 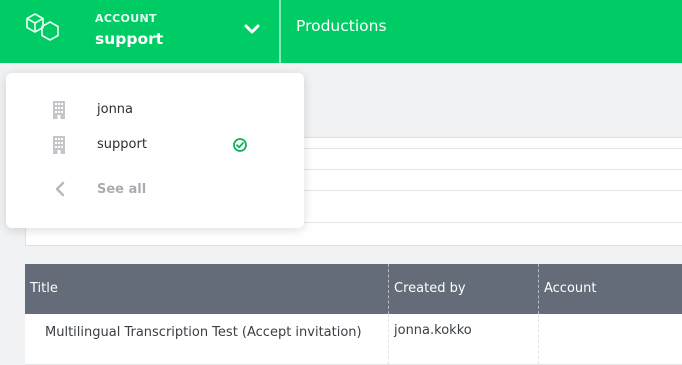 What do you see at coordinates (126, 18) in the screenshot?
I see `account-label: ACCOUNT` at bounding box center [126, 18].